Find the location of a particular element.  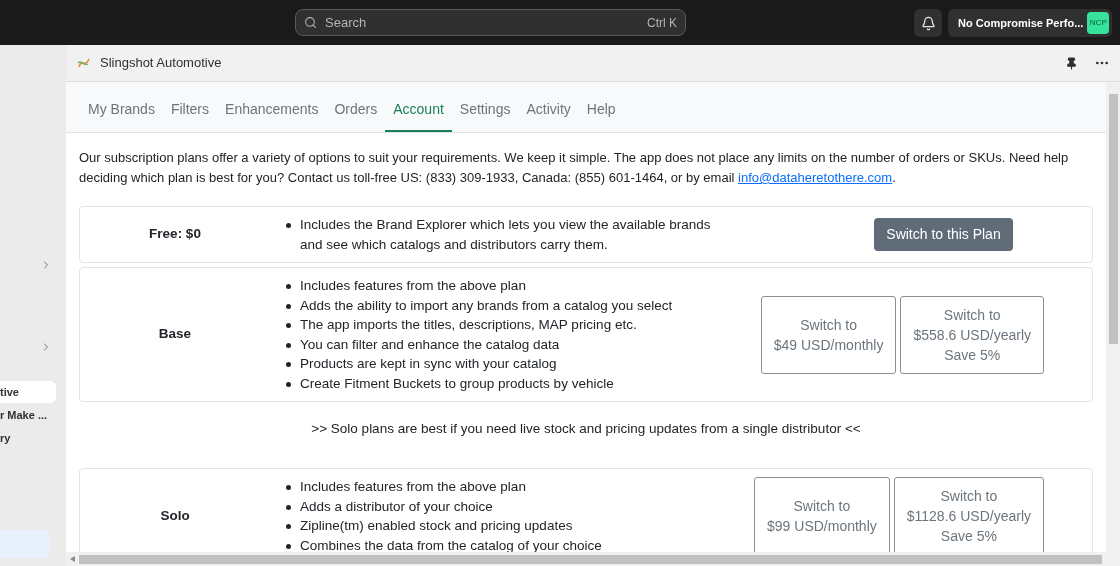

account-button: No Compromise Perfo... NCP is located at coordinates (1030, 23).